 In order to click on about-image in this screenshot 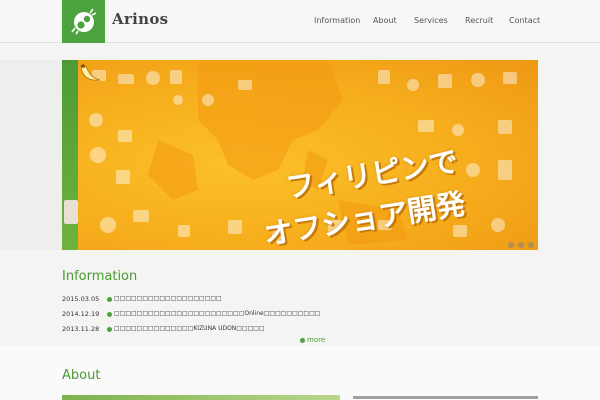, I will do `click(201, 397)`.